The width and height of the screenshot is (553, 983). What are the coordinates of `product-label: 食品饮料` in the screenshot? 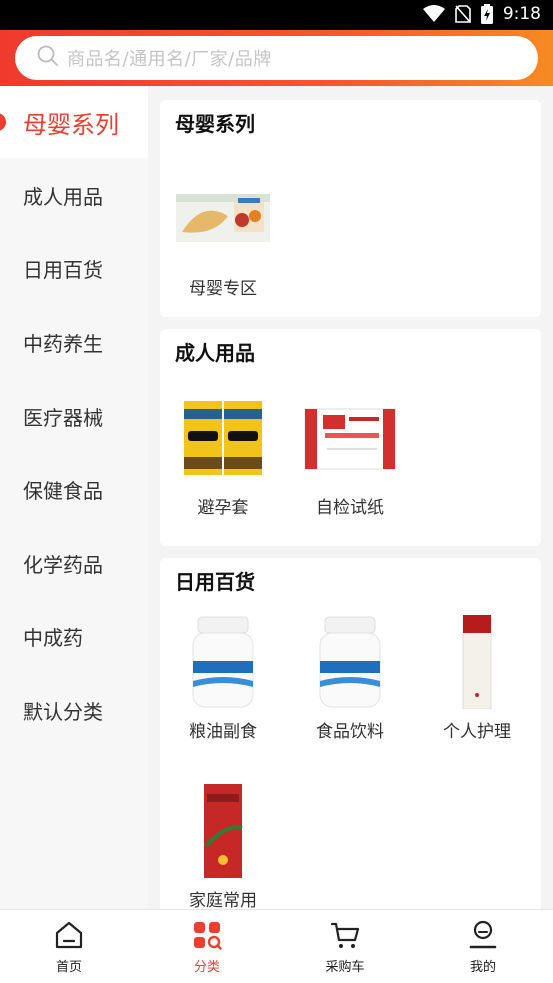 It's located at (350, 732).